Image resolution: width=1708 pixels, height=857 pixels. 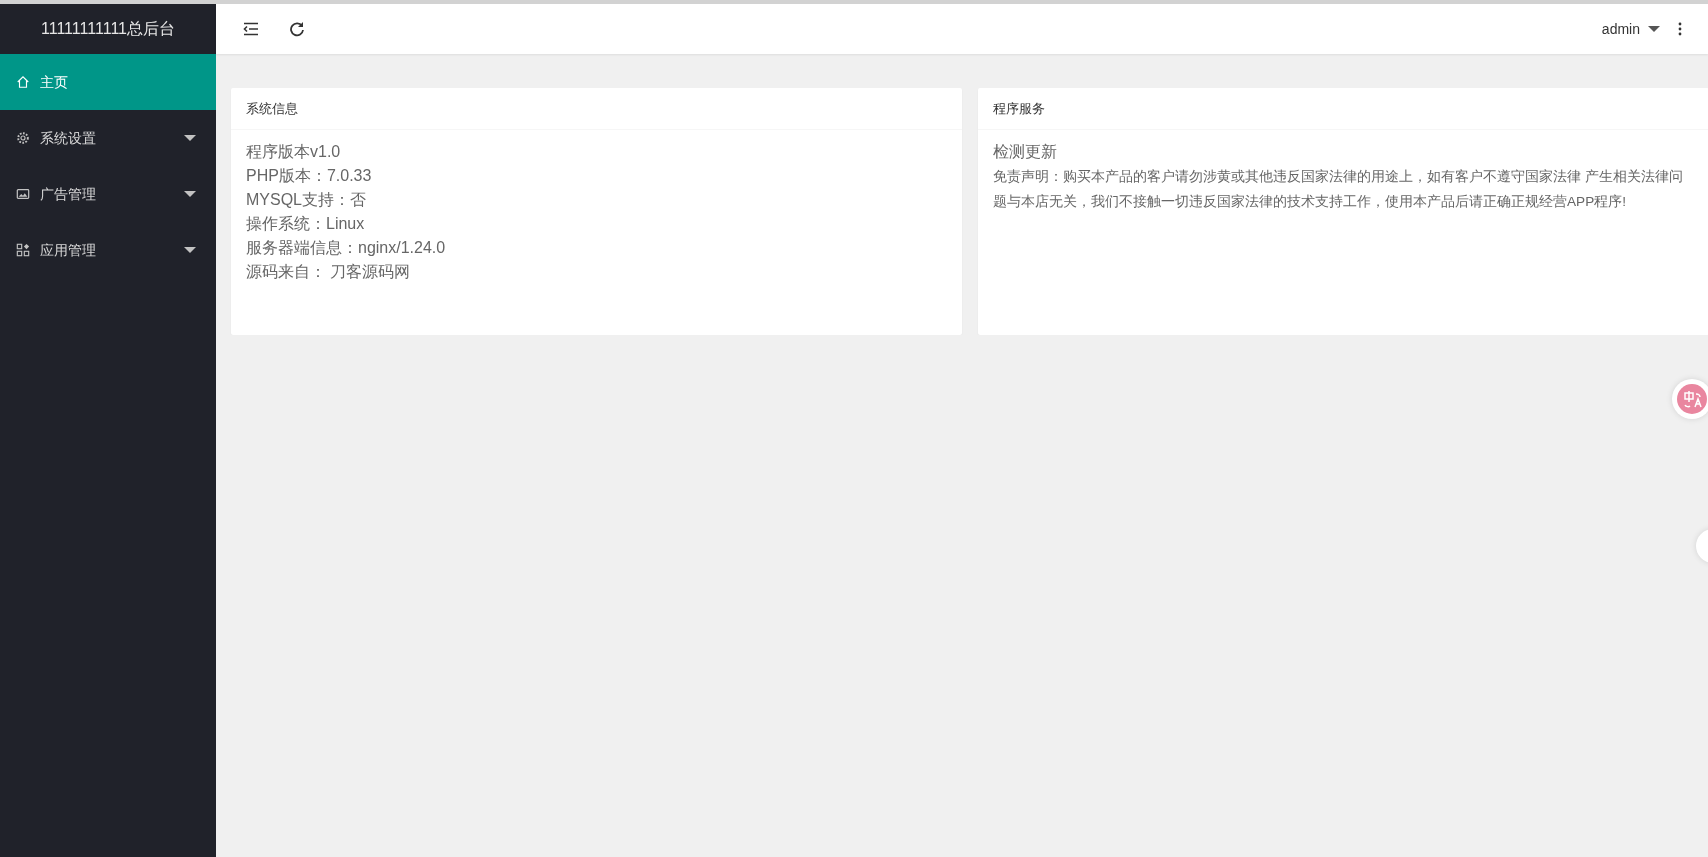 What do you see at coordinates (346, 248) in the screenshot?
I see `info-line: 服务器端信息：nginx/1.24.0` at bounding box center [346, 248].